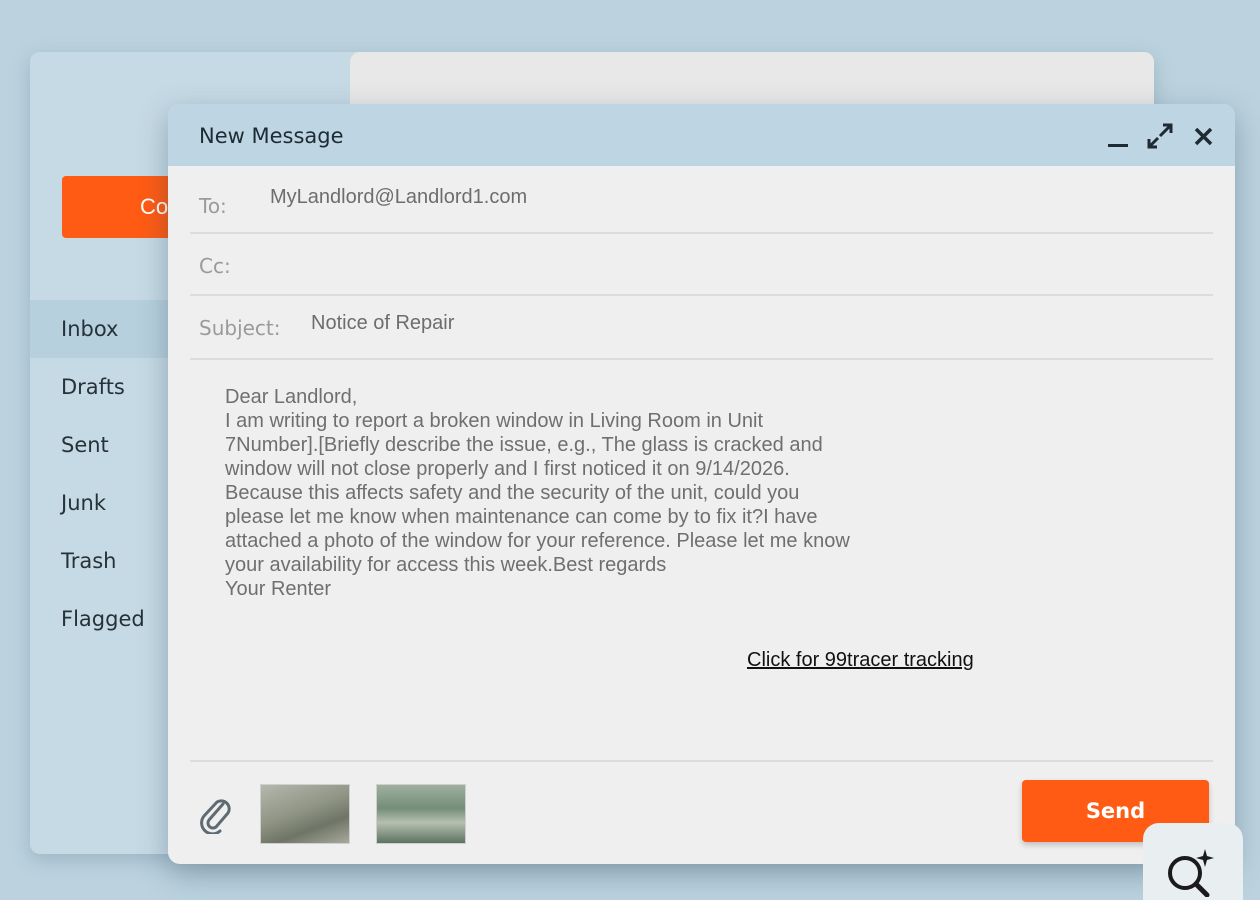 Image resolution: width=1260 pixels, height=900 pixels. Describe the element at coordinates (398, 197) in the screenshot. I see `to-input: MyLandlord@Landlord1.com` at that location.